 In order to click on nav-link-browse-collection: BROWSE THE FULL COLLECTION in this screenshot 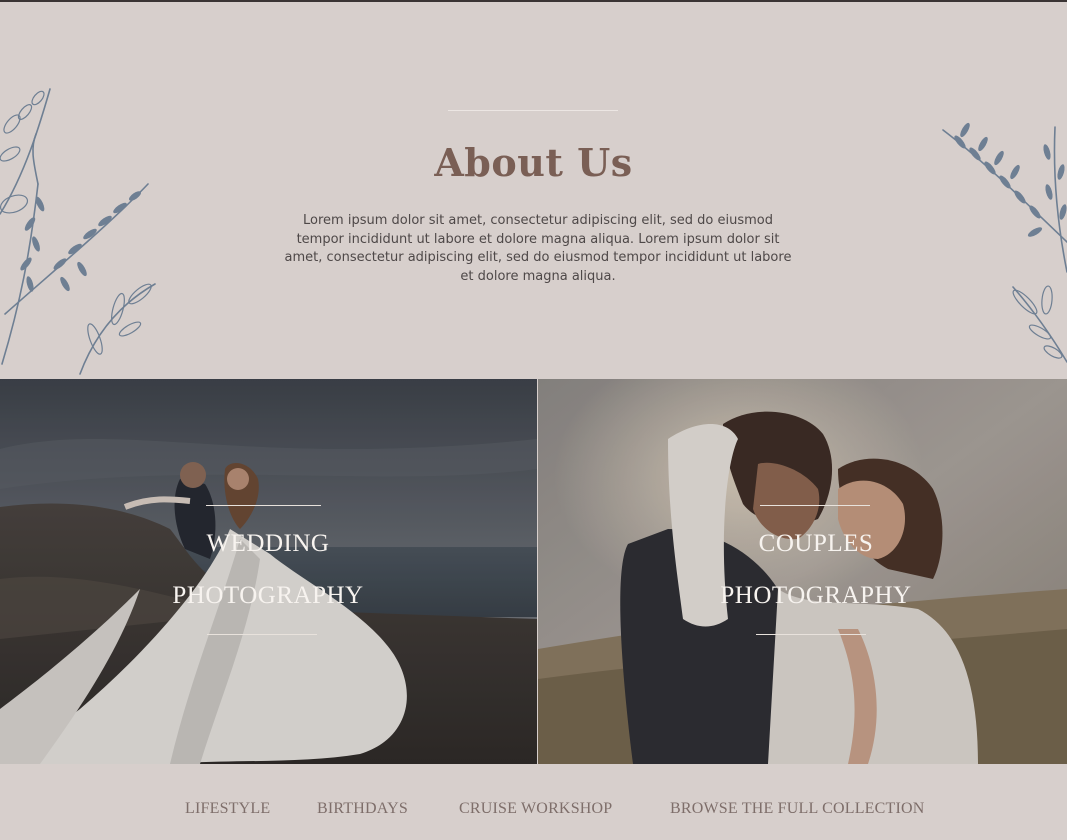, I will do `click(797, 809)`.